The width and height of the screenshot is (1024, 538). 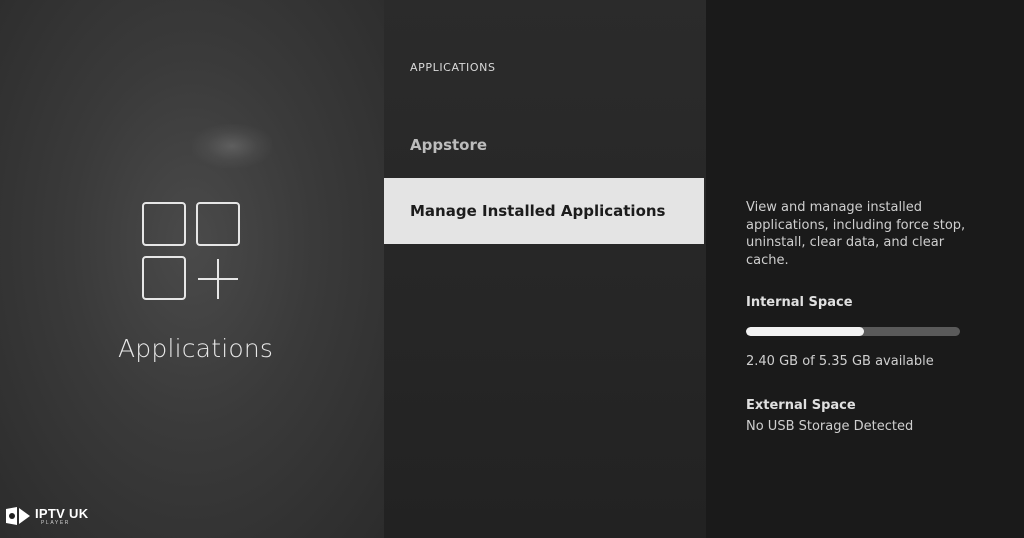 I want to click on watermark-sub-text: PLAYER, so click(x=55, y=522).